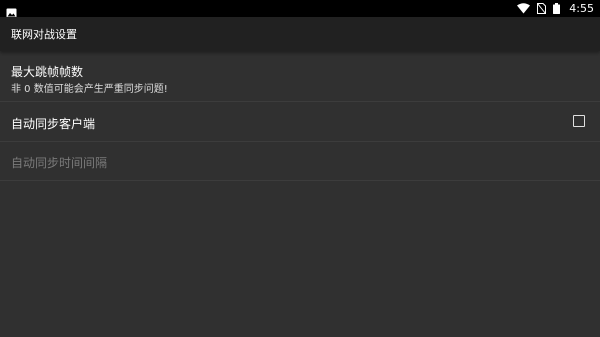 The height and width of the screenshot is (337, 600). I want to click on status-time: 4:55, so click(581, 8).